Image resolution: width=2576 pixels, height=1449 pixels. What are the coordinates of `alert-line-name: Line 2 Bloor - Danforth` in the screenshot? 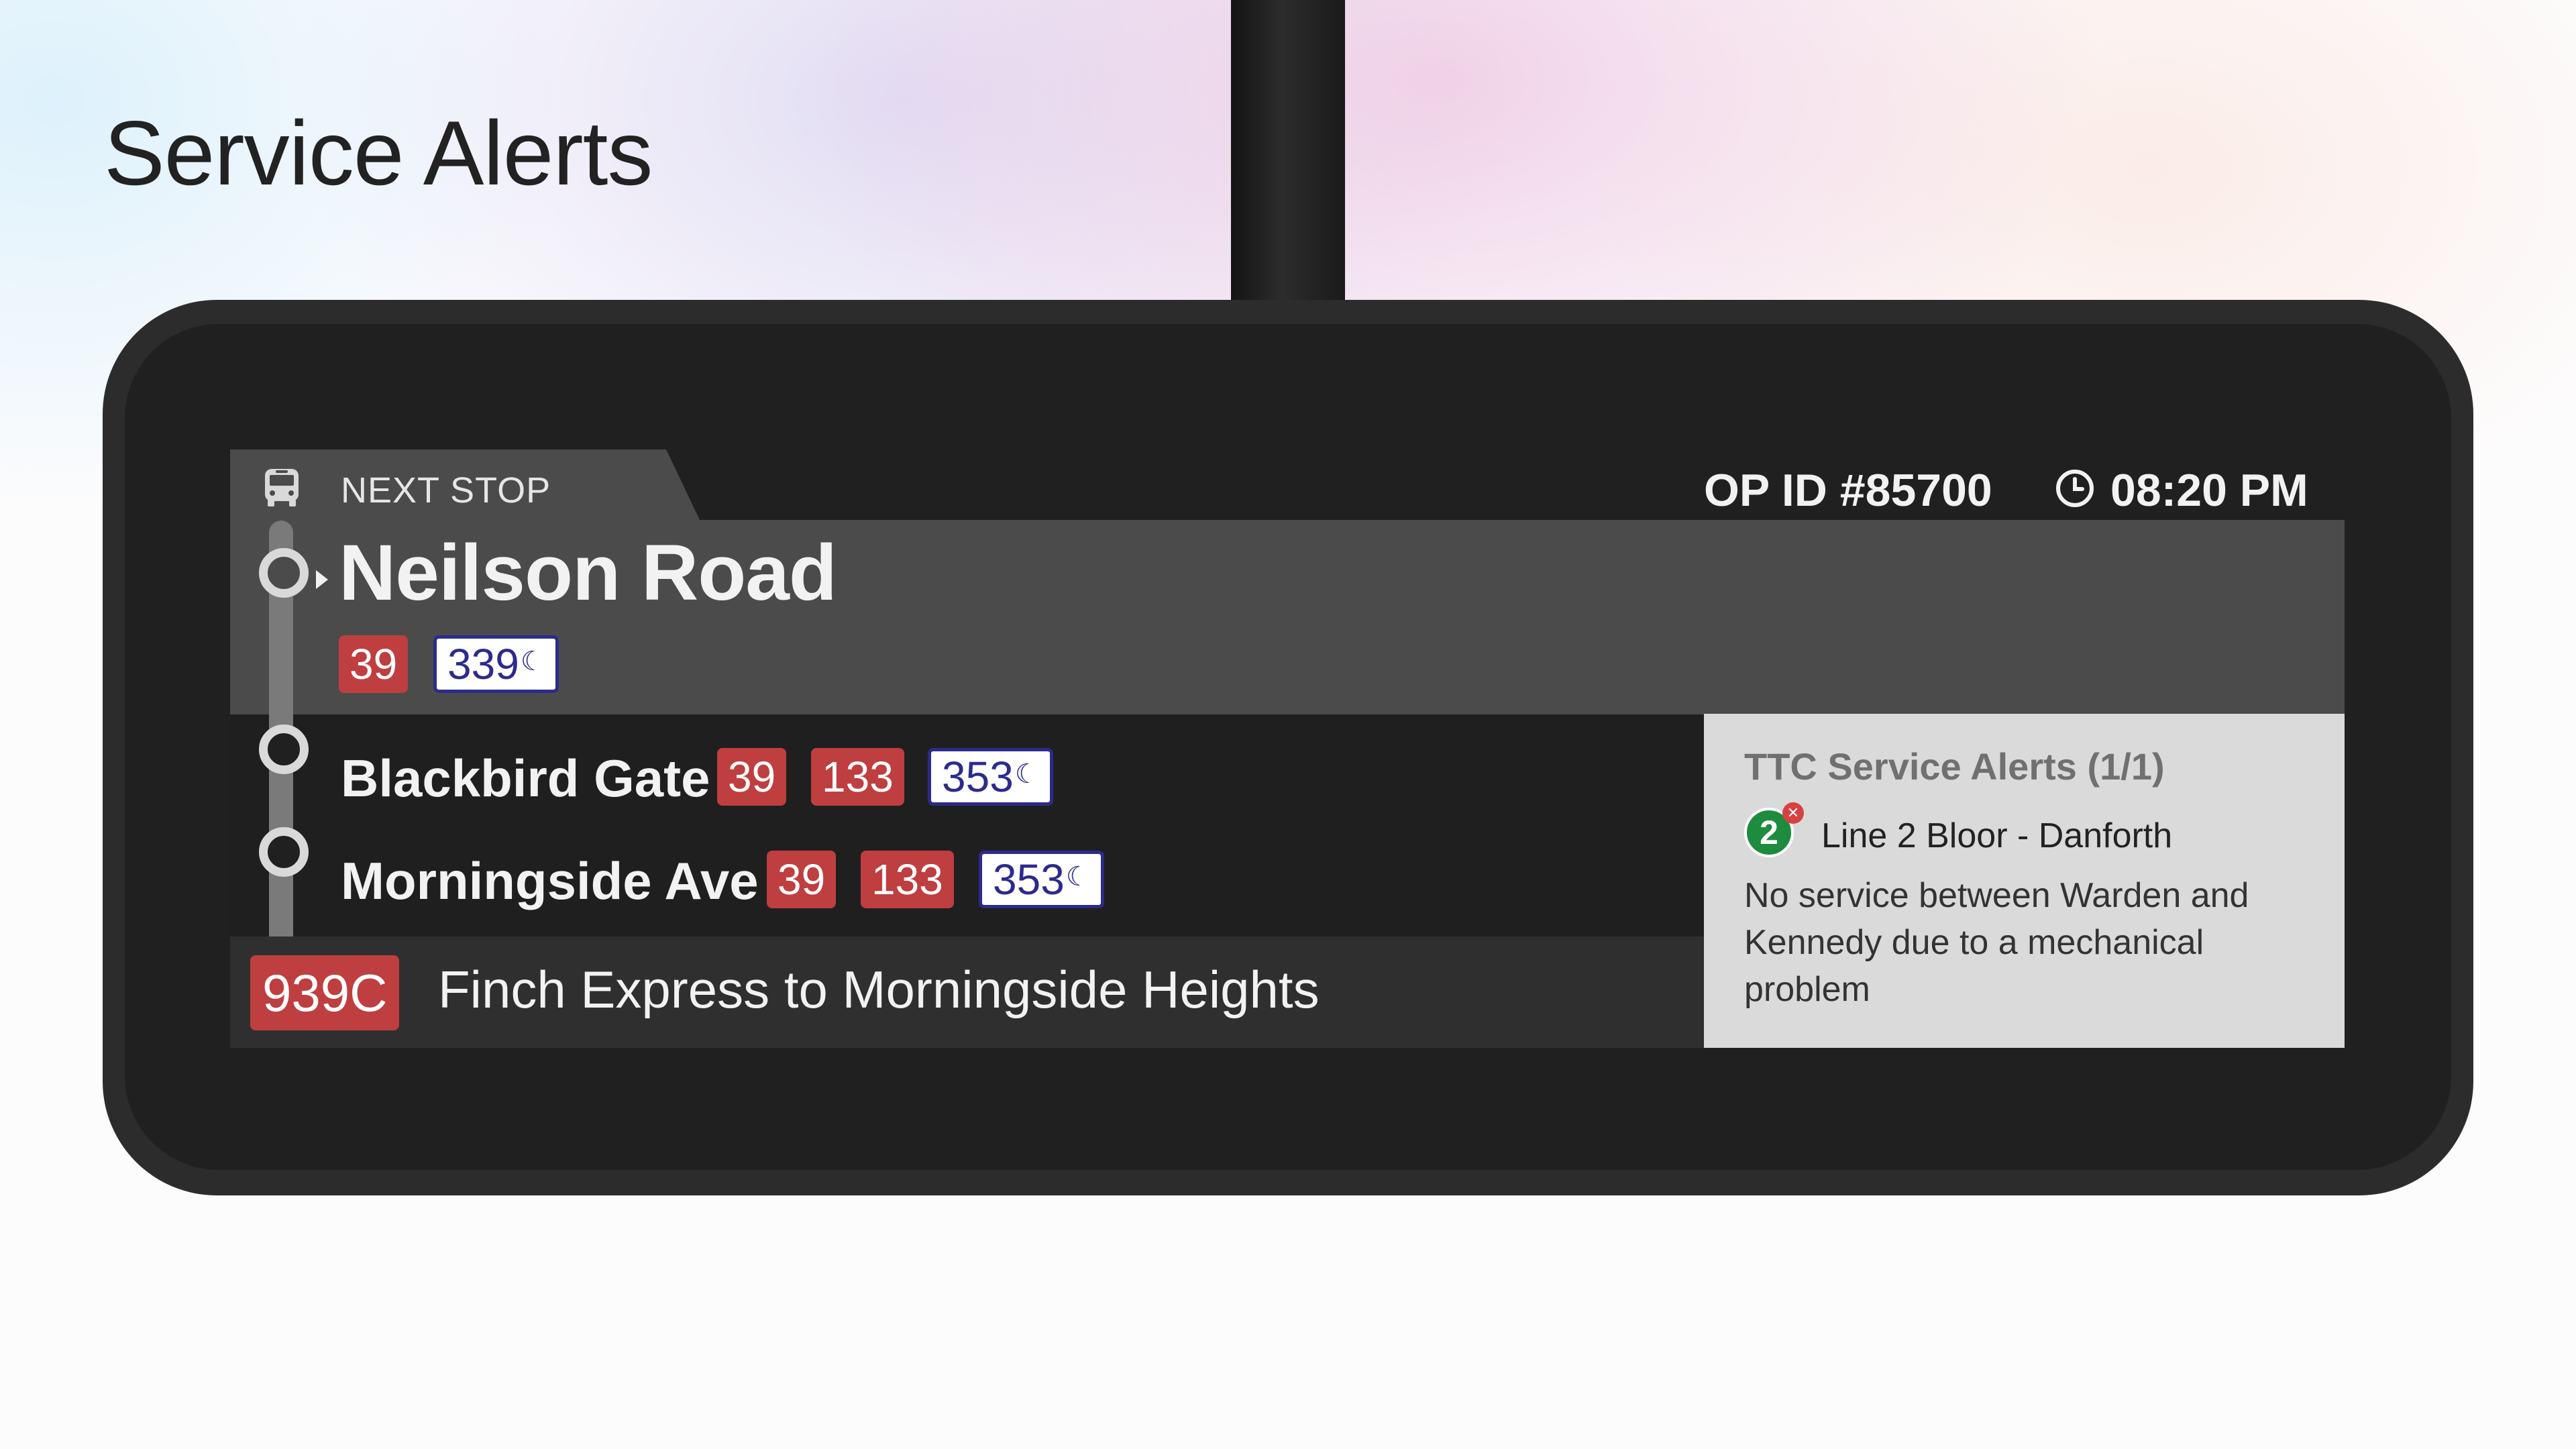 It's located at (1997, 835).